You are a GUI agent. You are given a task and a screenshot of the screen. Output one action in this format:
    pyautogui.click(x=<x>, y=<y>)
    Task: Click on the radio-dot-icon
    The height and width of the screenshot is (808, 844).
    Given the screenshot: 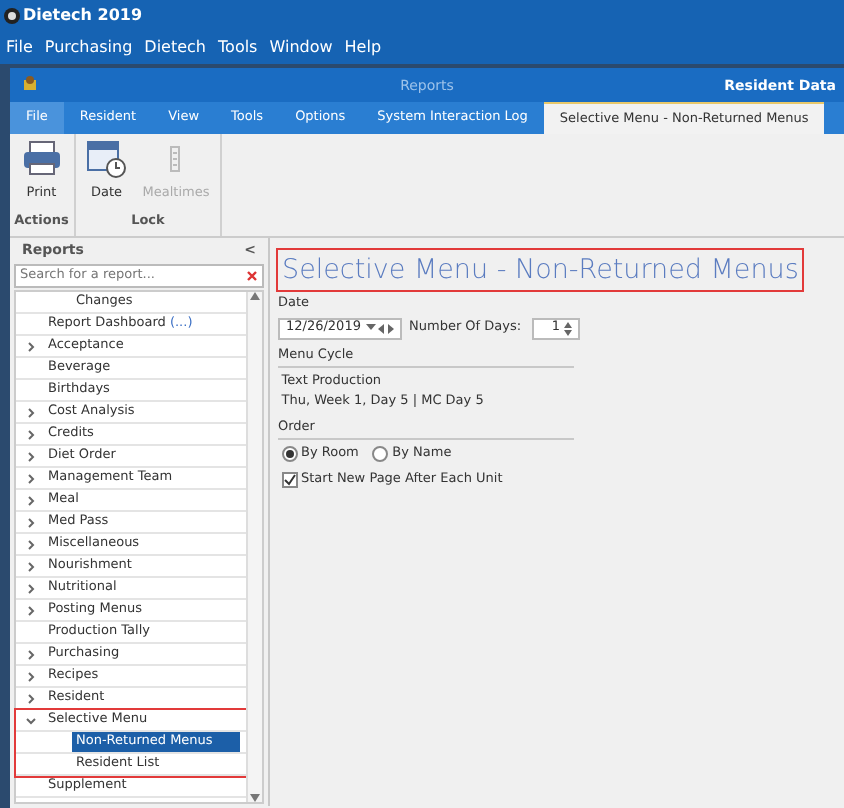 What is the action you would take?
    pyautogui.click(x=289, y=453)
    